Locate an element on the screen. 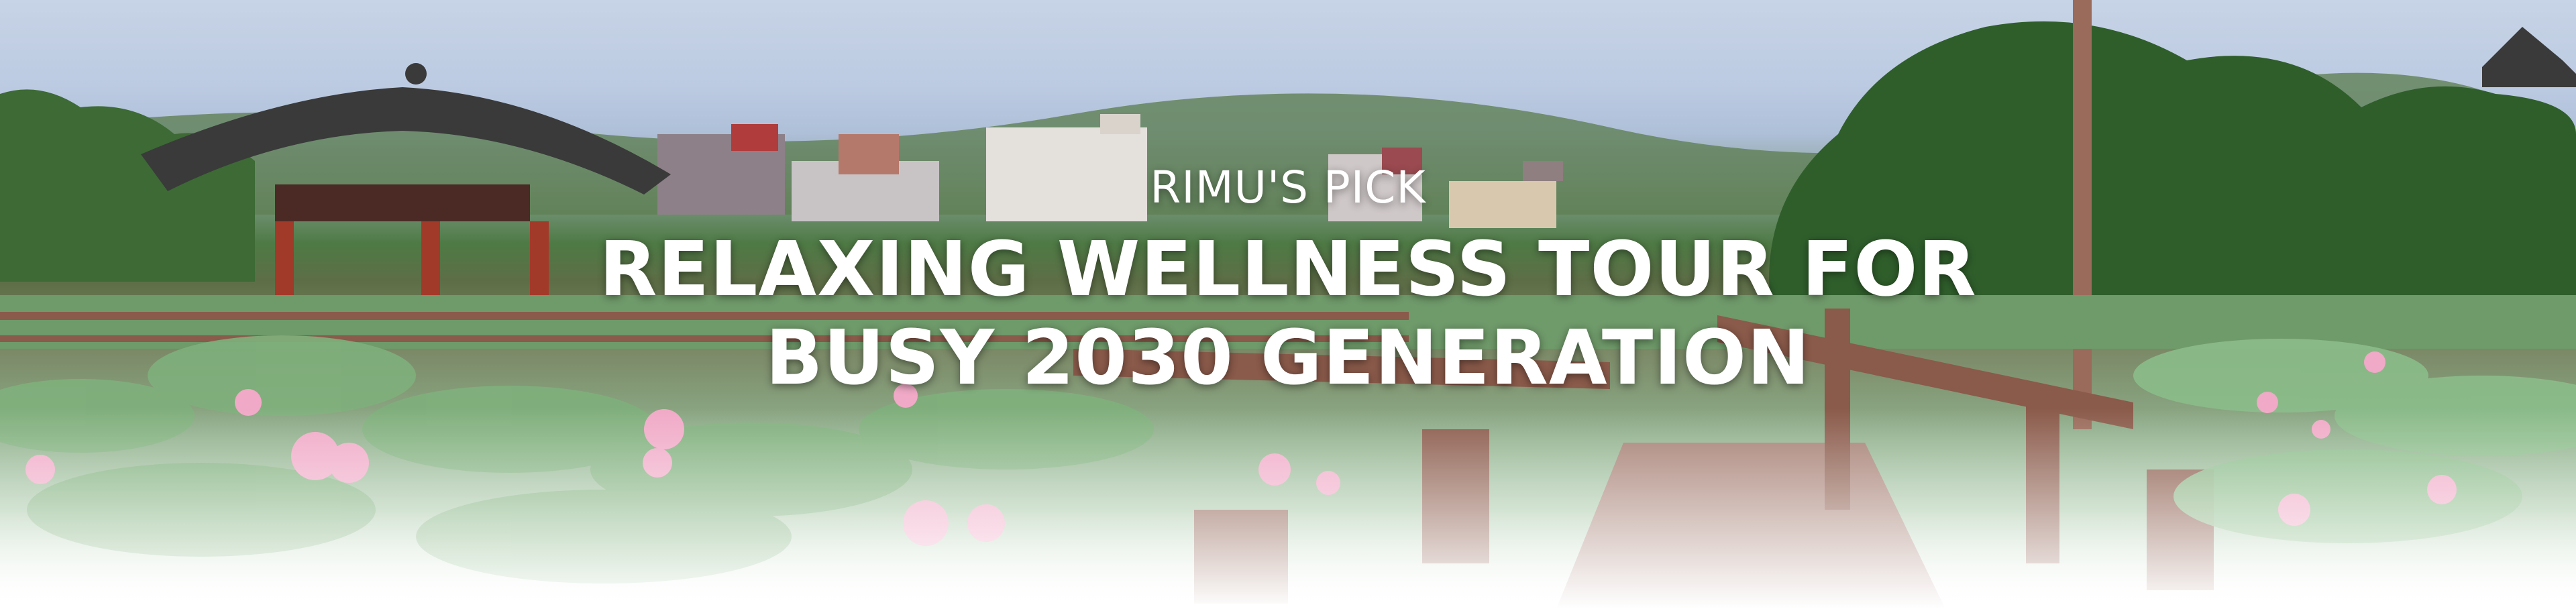  banner-headline-line2: BUSY 2030 GENERATION is located at coordinates (1288, 358).